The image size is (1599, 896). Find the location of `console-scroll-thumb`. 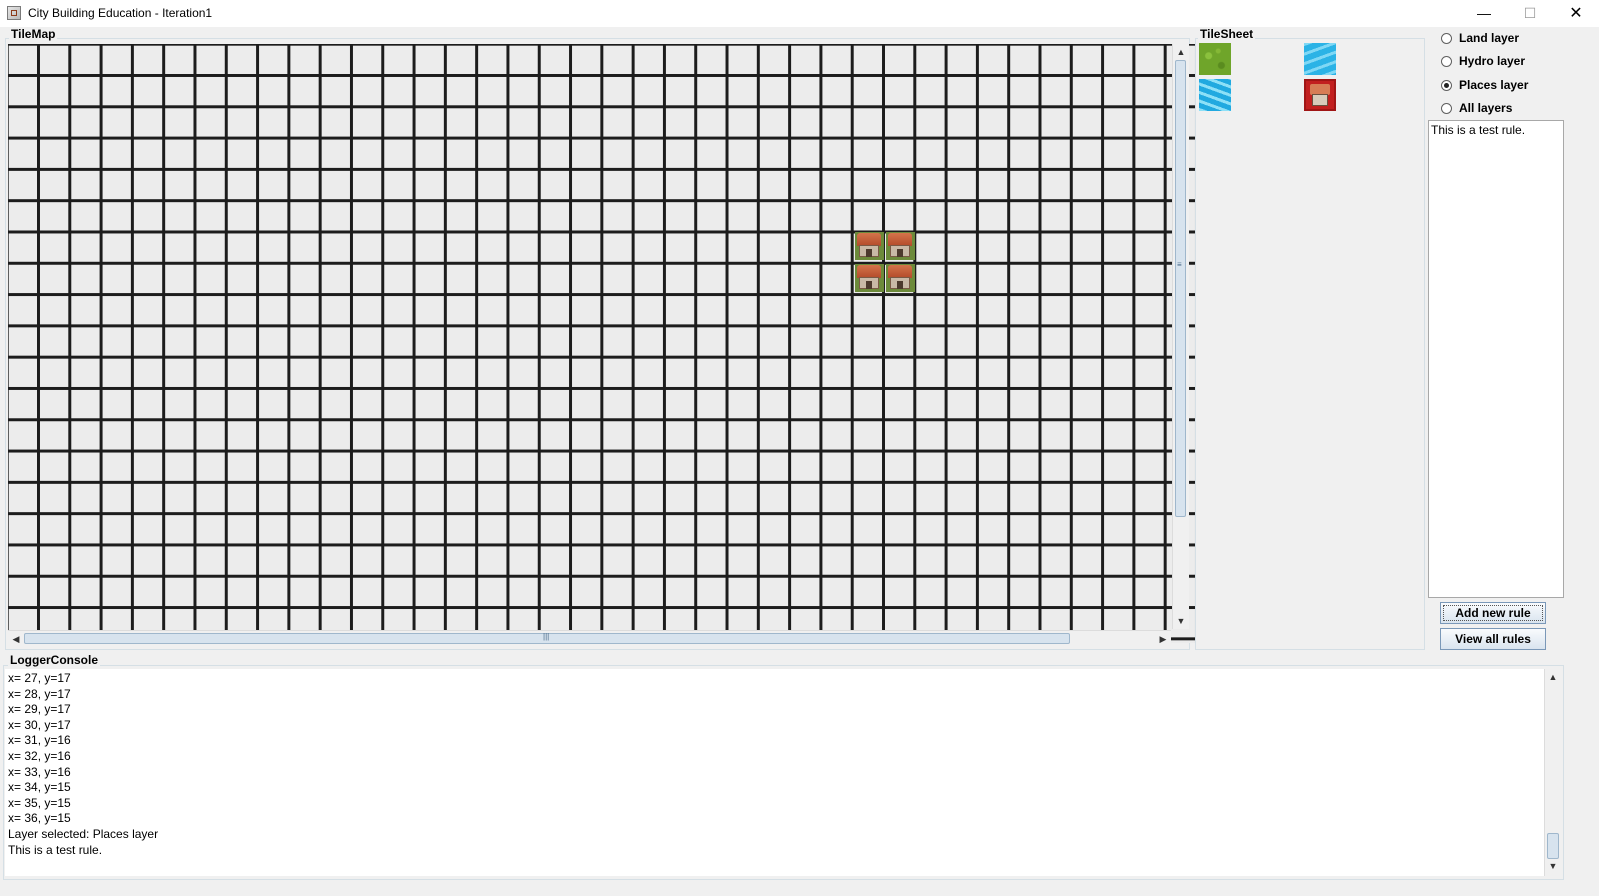

console-scroll-thumb is located at coordinates (1553, 846).